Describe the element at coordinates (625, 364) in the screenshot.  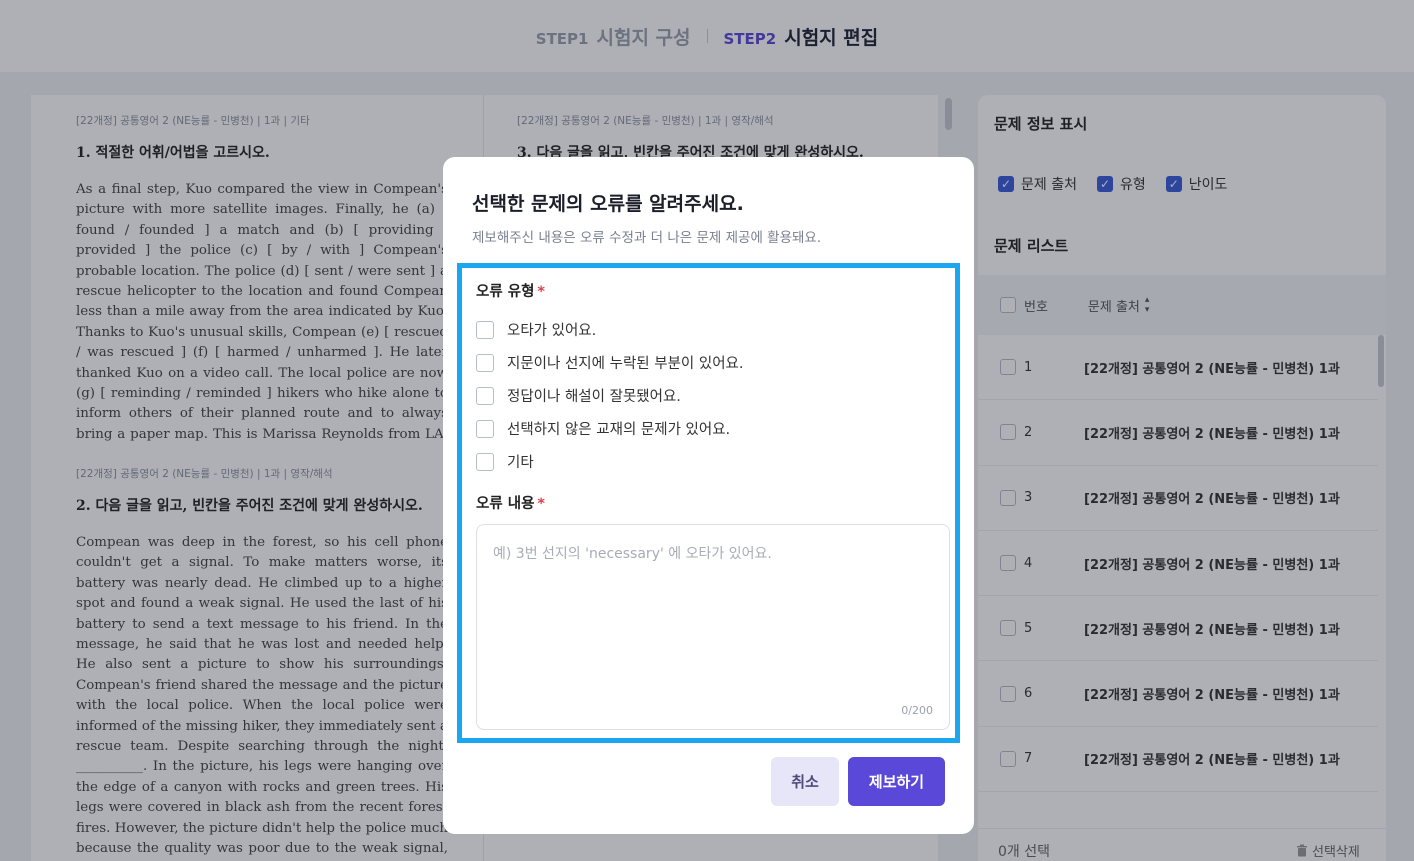
I see `option-label: 지문이나 선지에 누락된 부분이 있어요.` at that location.